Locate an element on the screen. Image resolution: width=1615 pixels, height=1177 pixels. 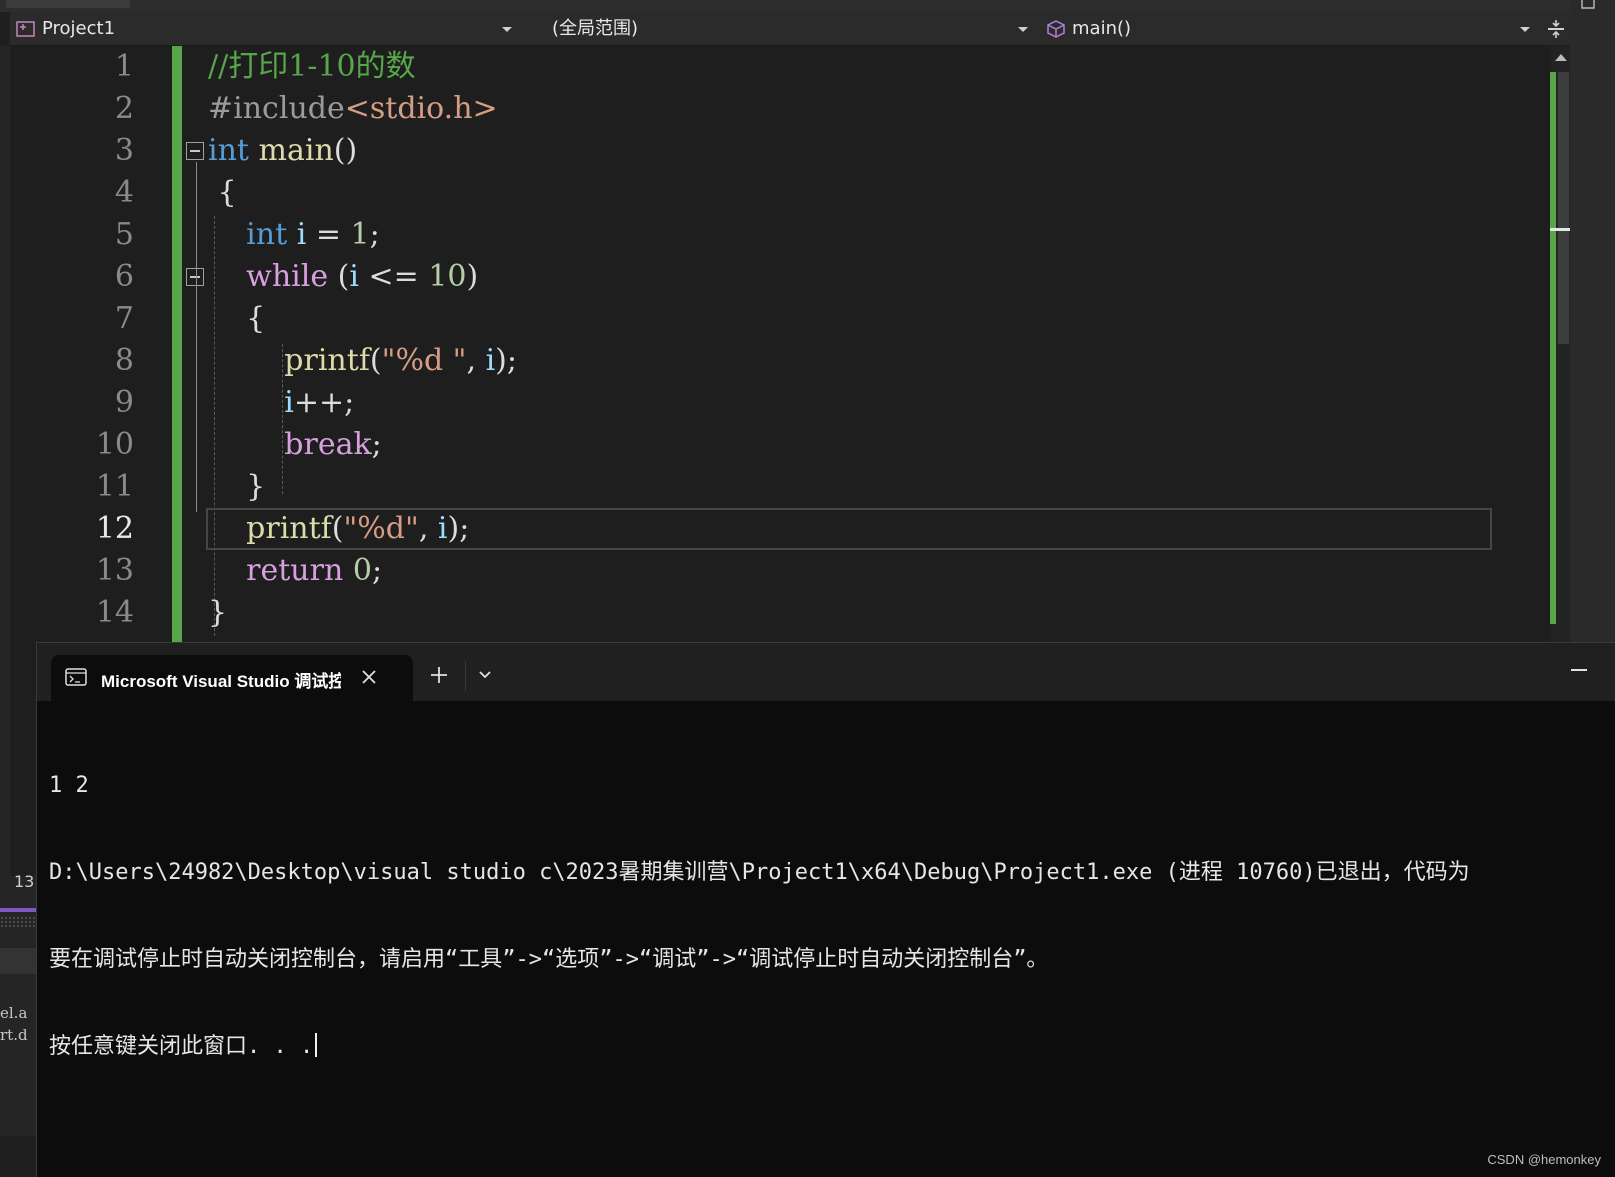
project-dropdown: Project1 is located at coordinates (265, 29).